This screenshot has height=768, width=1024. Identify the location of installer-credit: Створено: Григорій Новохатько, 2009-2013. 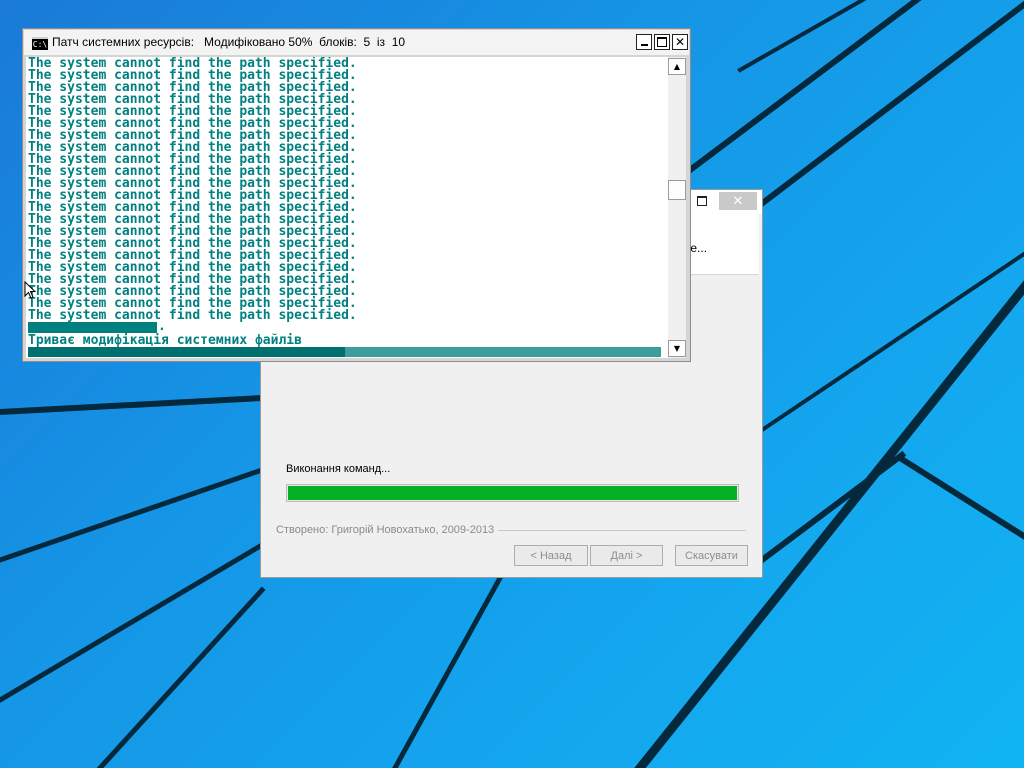
(387, 530).